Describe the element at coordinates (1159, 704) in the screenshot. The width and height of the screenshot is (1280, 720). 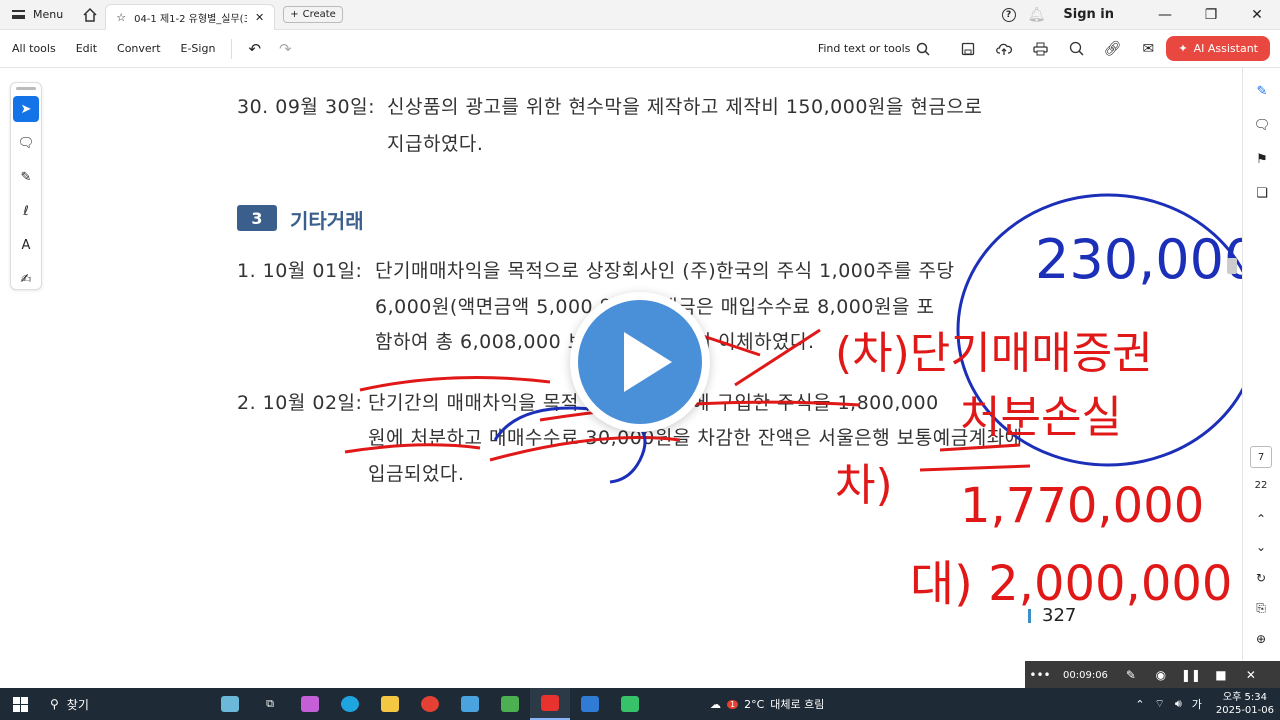
I see `network-icon: ⌔` at that location.